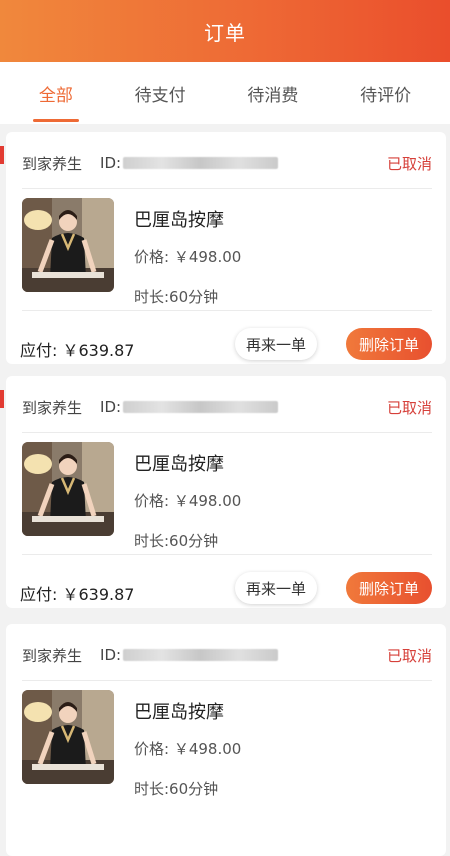 This screenshot has height=856, width=450. Describe the element at coordinates (160, 93) in the screenshot. I see `tab-pending-payment: 待支付` at that location.